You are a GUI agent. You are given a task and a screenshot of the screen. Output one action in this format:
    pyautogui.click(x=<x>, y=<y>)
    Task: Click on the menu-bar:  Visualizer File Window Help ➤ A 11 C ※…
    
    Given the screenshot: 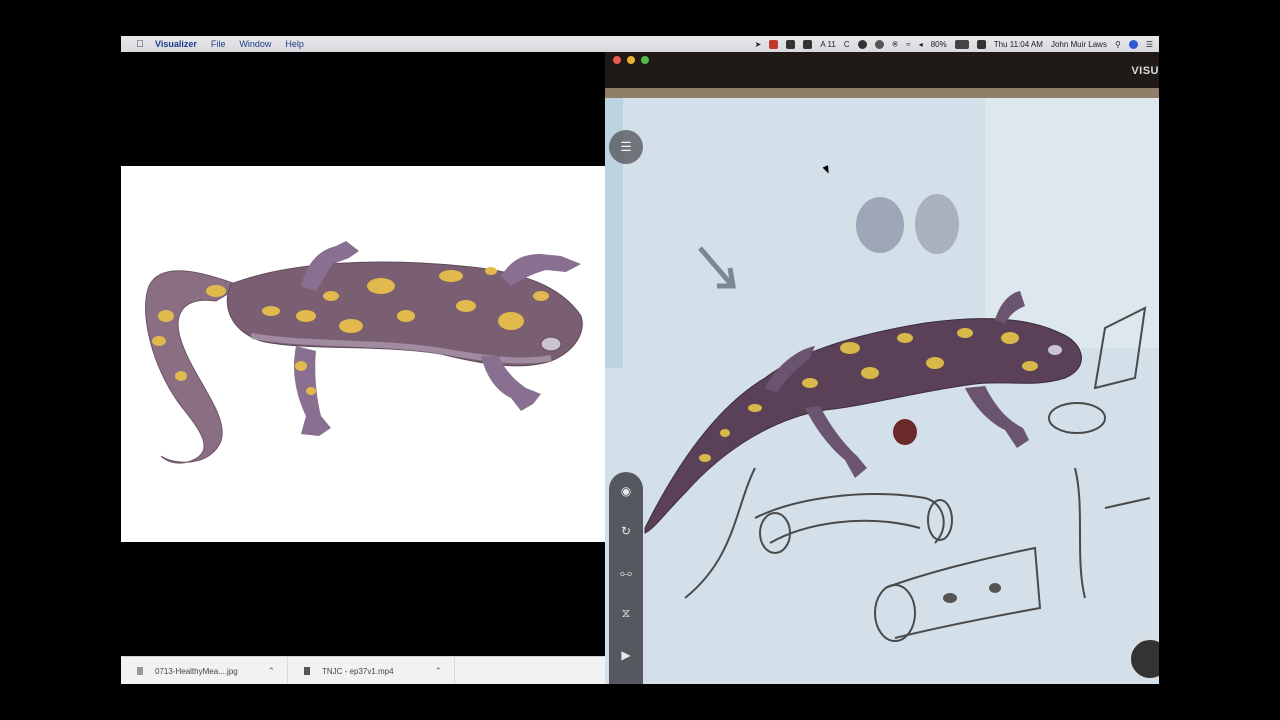 What is the action you would take?
    pyautogui.click(x=640, y=44)
    